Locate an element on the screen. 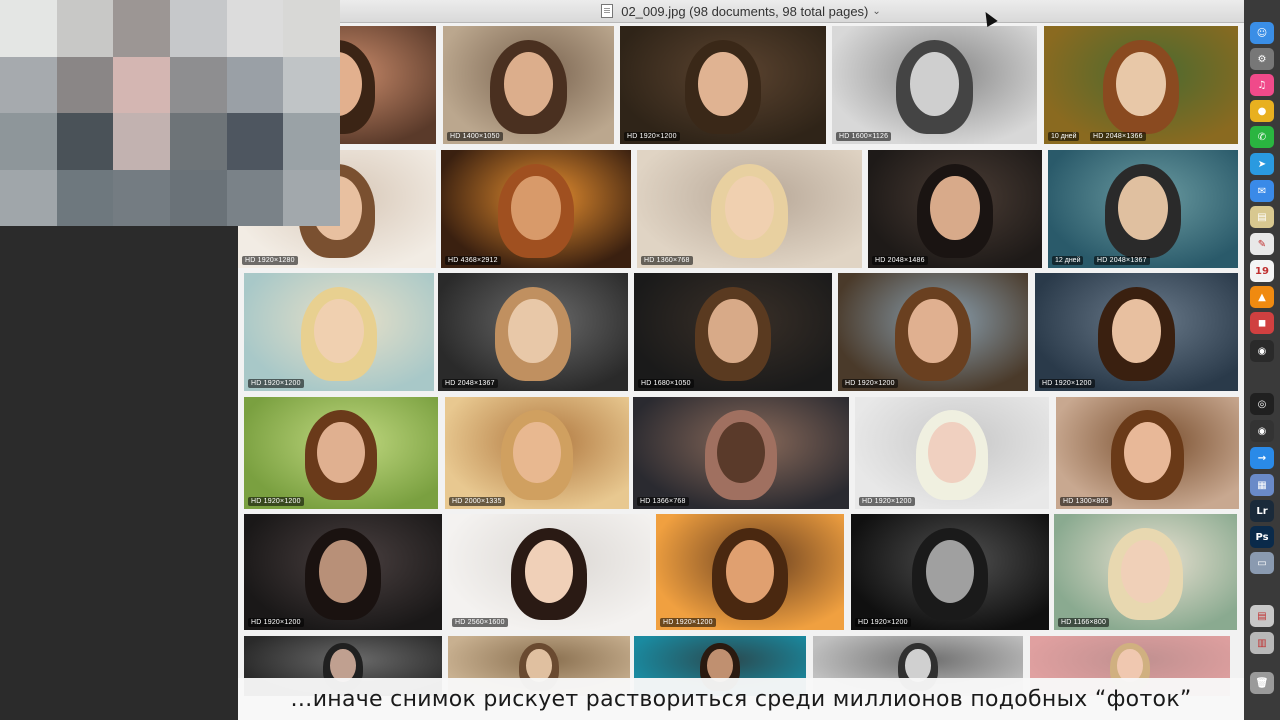 This screenshot has height=720, width=1280. dock: ☺ ⚙ ♫ ● ✆ ➤ ✉ ▤ ✎ 19 ▲ ◼ ◉ ◎ ◉ → ▦ Lr Ps ▭ ▤ ▥ 🗑 is located at coordinates (1262, 360).